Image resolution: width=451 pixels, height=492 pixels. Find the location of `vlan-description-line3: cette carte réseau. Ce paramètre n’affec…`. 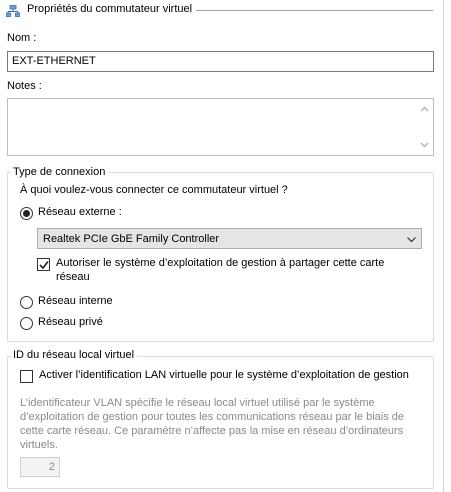

vlan-description-line3: cette carte réseau. Ce paramètre n’affec… is located at coordinates (212, 431).